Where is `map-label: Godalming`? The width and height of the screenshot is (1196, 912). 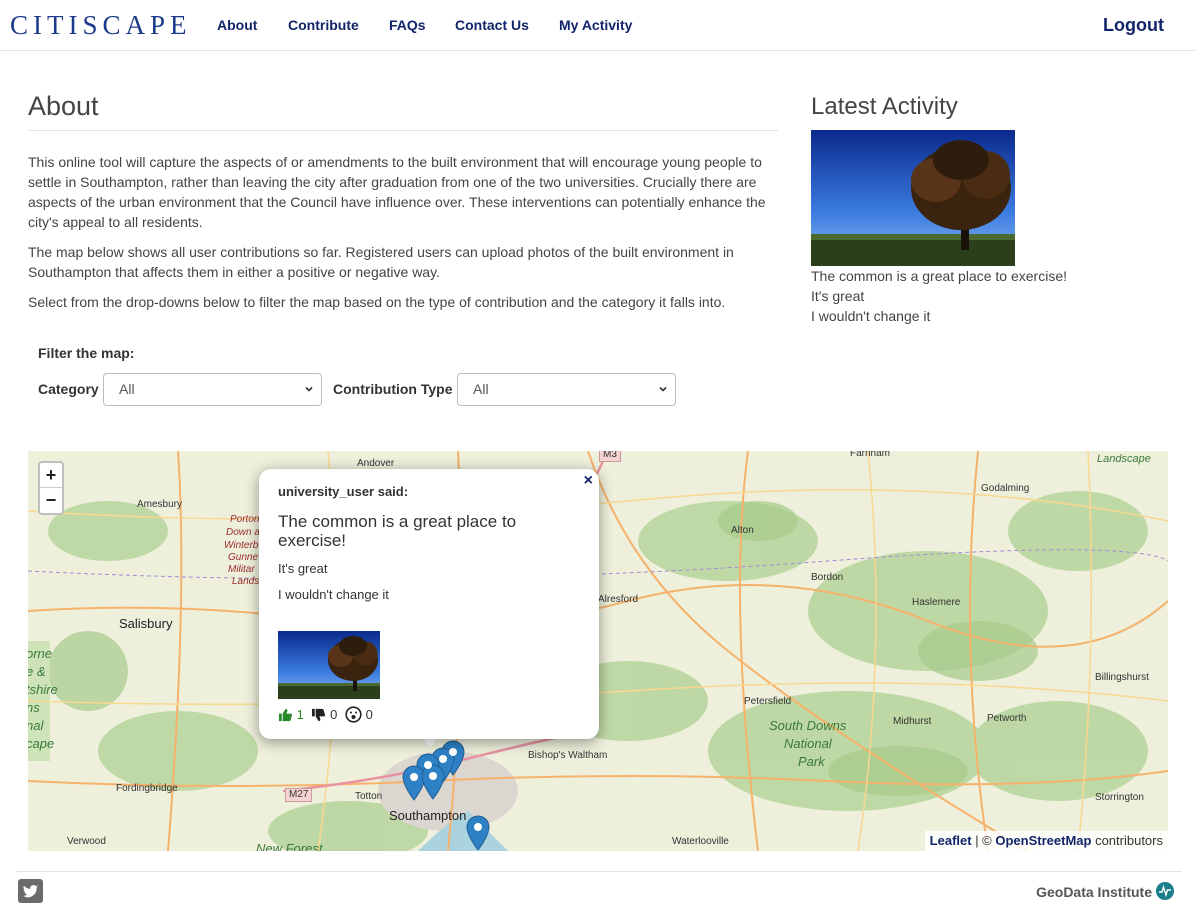 map-label: Godalming is located at coordinates (1005, 488).